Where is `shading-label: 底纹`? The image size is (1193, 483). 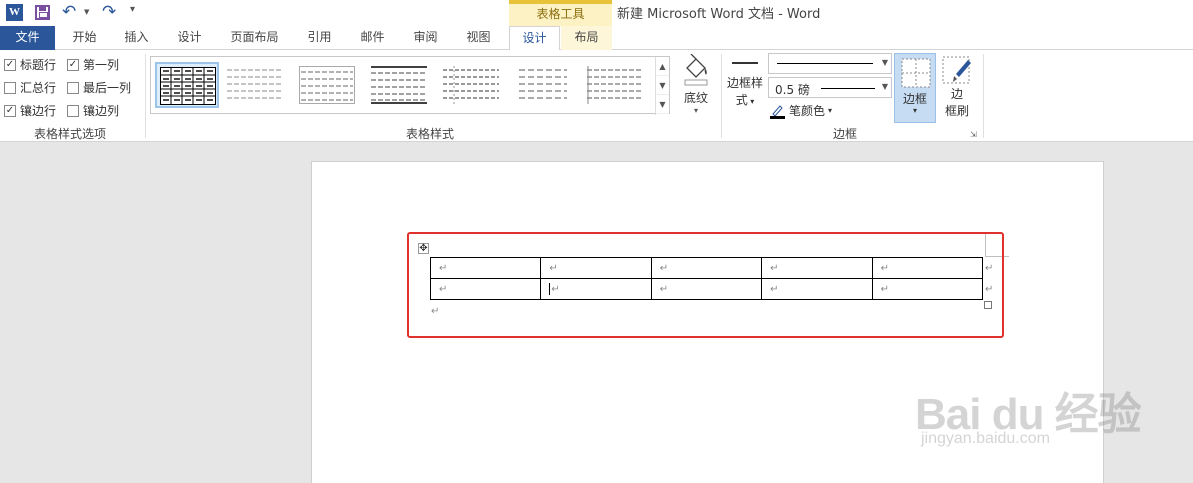 shading-label: 底纹 is located at coordinates (695, 98).